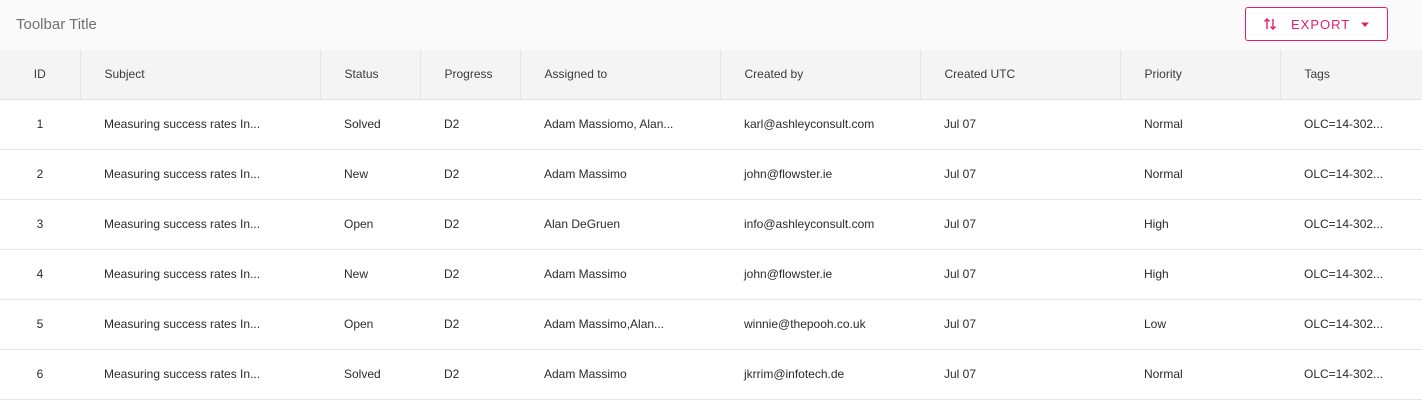 The height and width of the screenshot is (400, 1422). Describe the element at coordinates (620, 75) in the screenshot. I see `column-header-assigned-to: Assigned to` at that location.